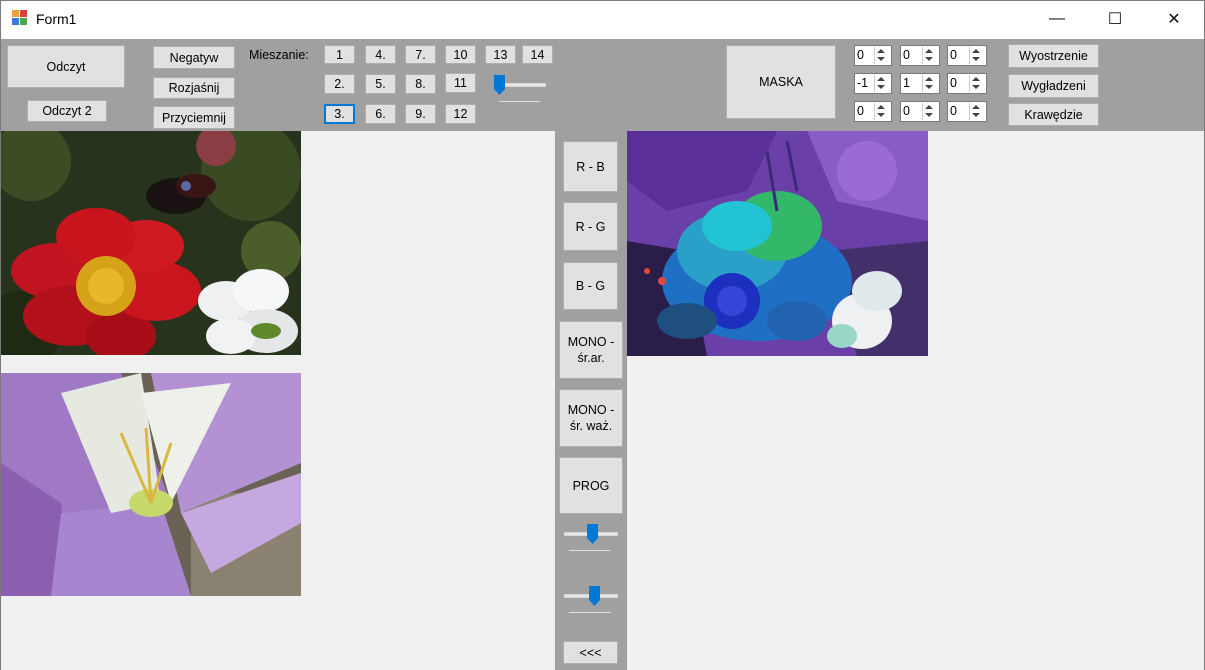 The height and width of the screenshot is (670, 1205). Describe the element at coordinates (420, 54) in the screenshot. I see `mix-button-7: 7.` at that location.